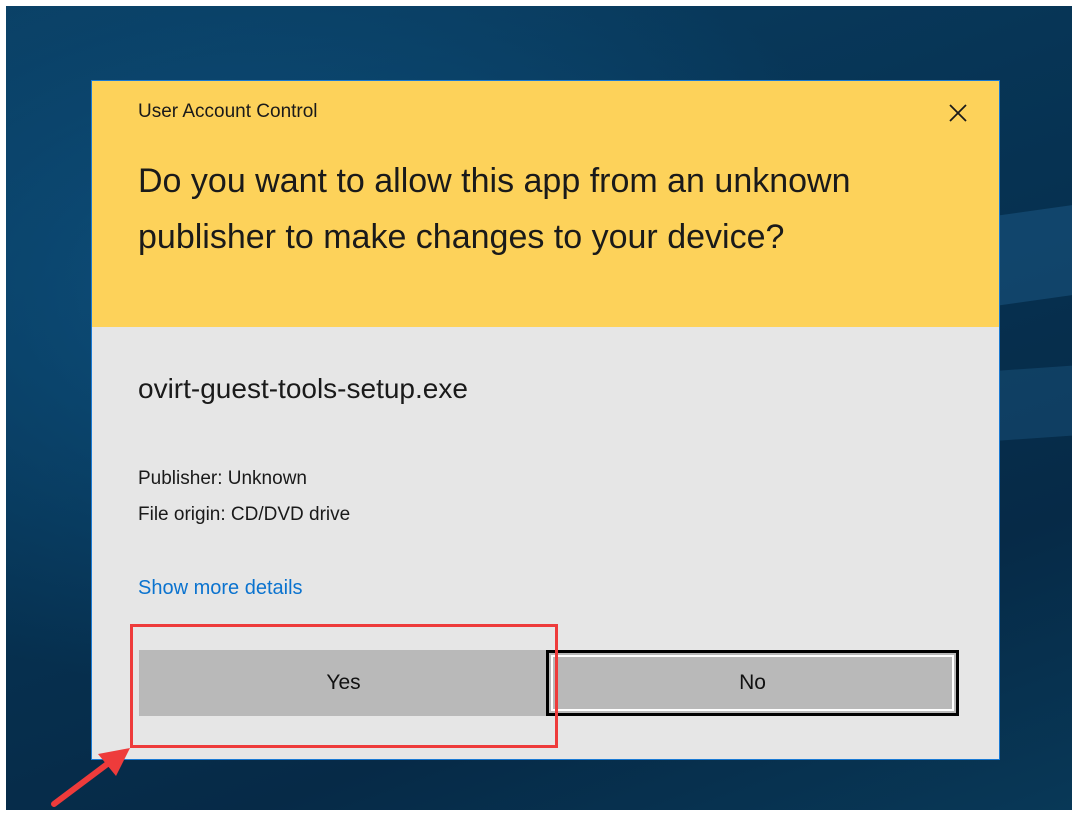 This screenshot has width=1072, height=818. I want to click on publisher-text: Publisher: Unknown, so click(222, 478).